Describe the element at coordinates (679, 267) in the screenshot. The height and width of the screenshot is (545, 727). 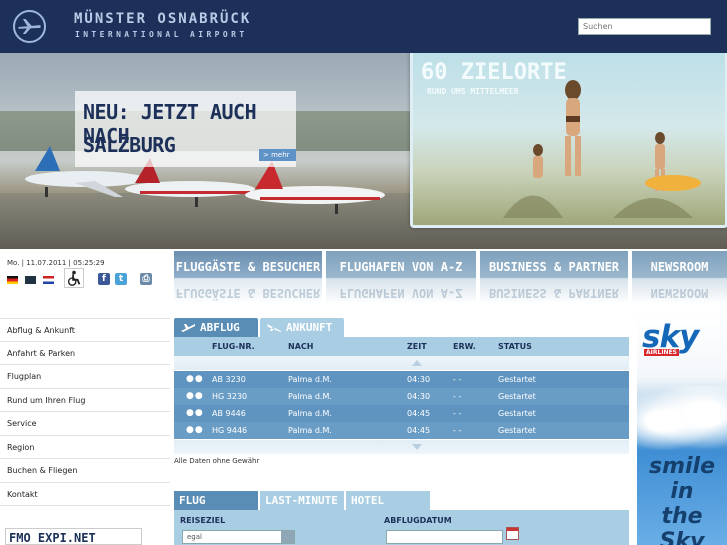
I see `tab-label: NEWSROOM` at that location.